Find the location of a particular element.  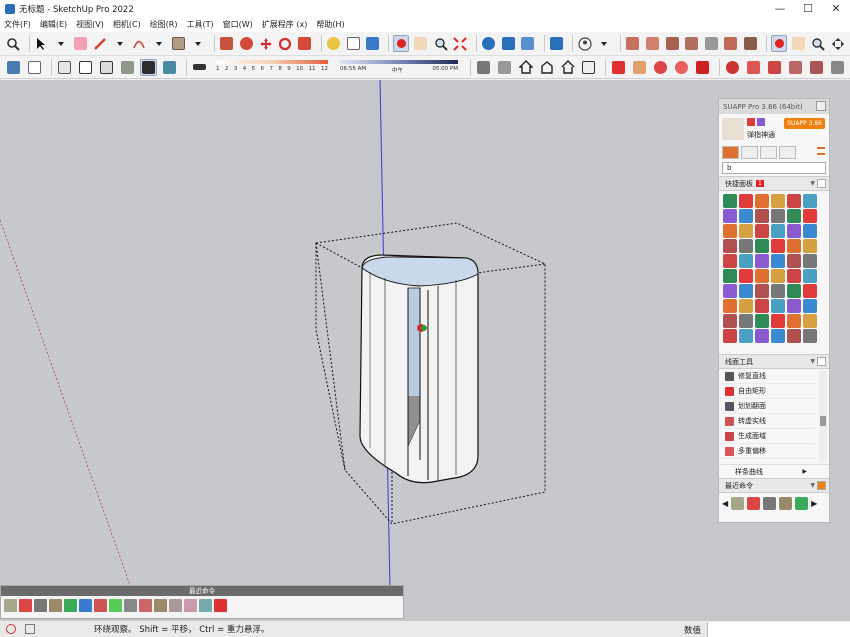

monochrome-icon is located at coordinates (169, 67).